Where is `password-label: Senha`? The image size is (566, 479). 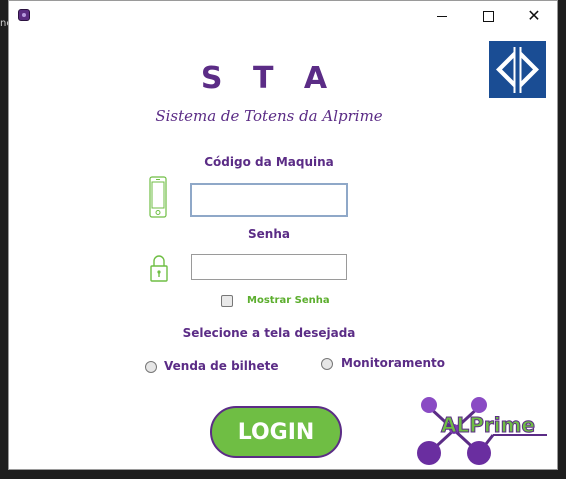 password-label: Senha is located at coordinates (269, 234).